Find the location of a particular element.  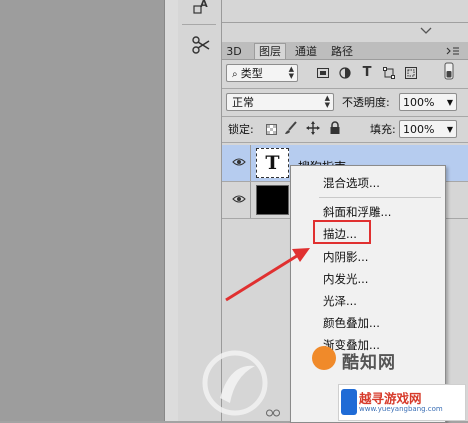

tab-paths: 路径 is located at coordinates (342, 51).